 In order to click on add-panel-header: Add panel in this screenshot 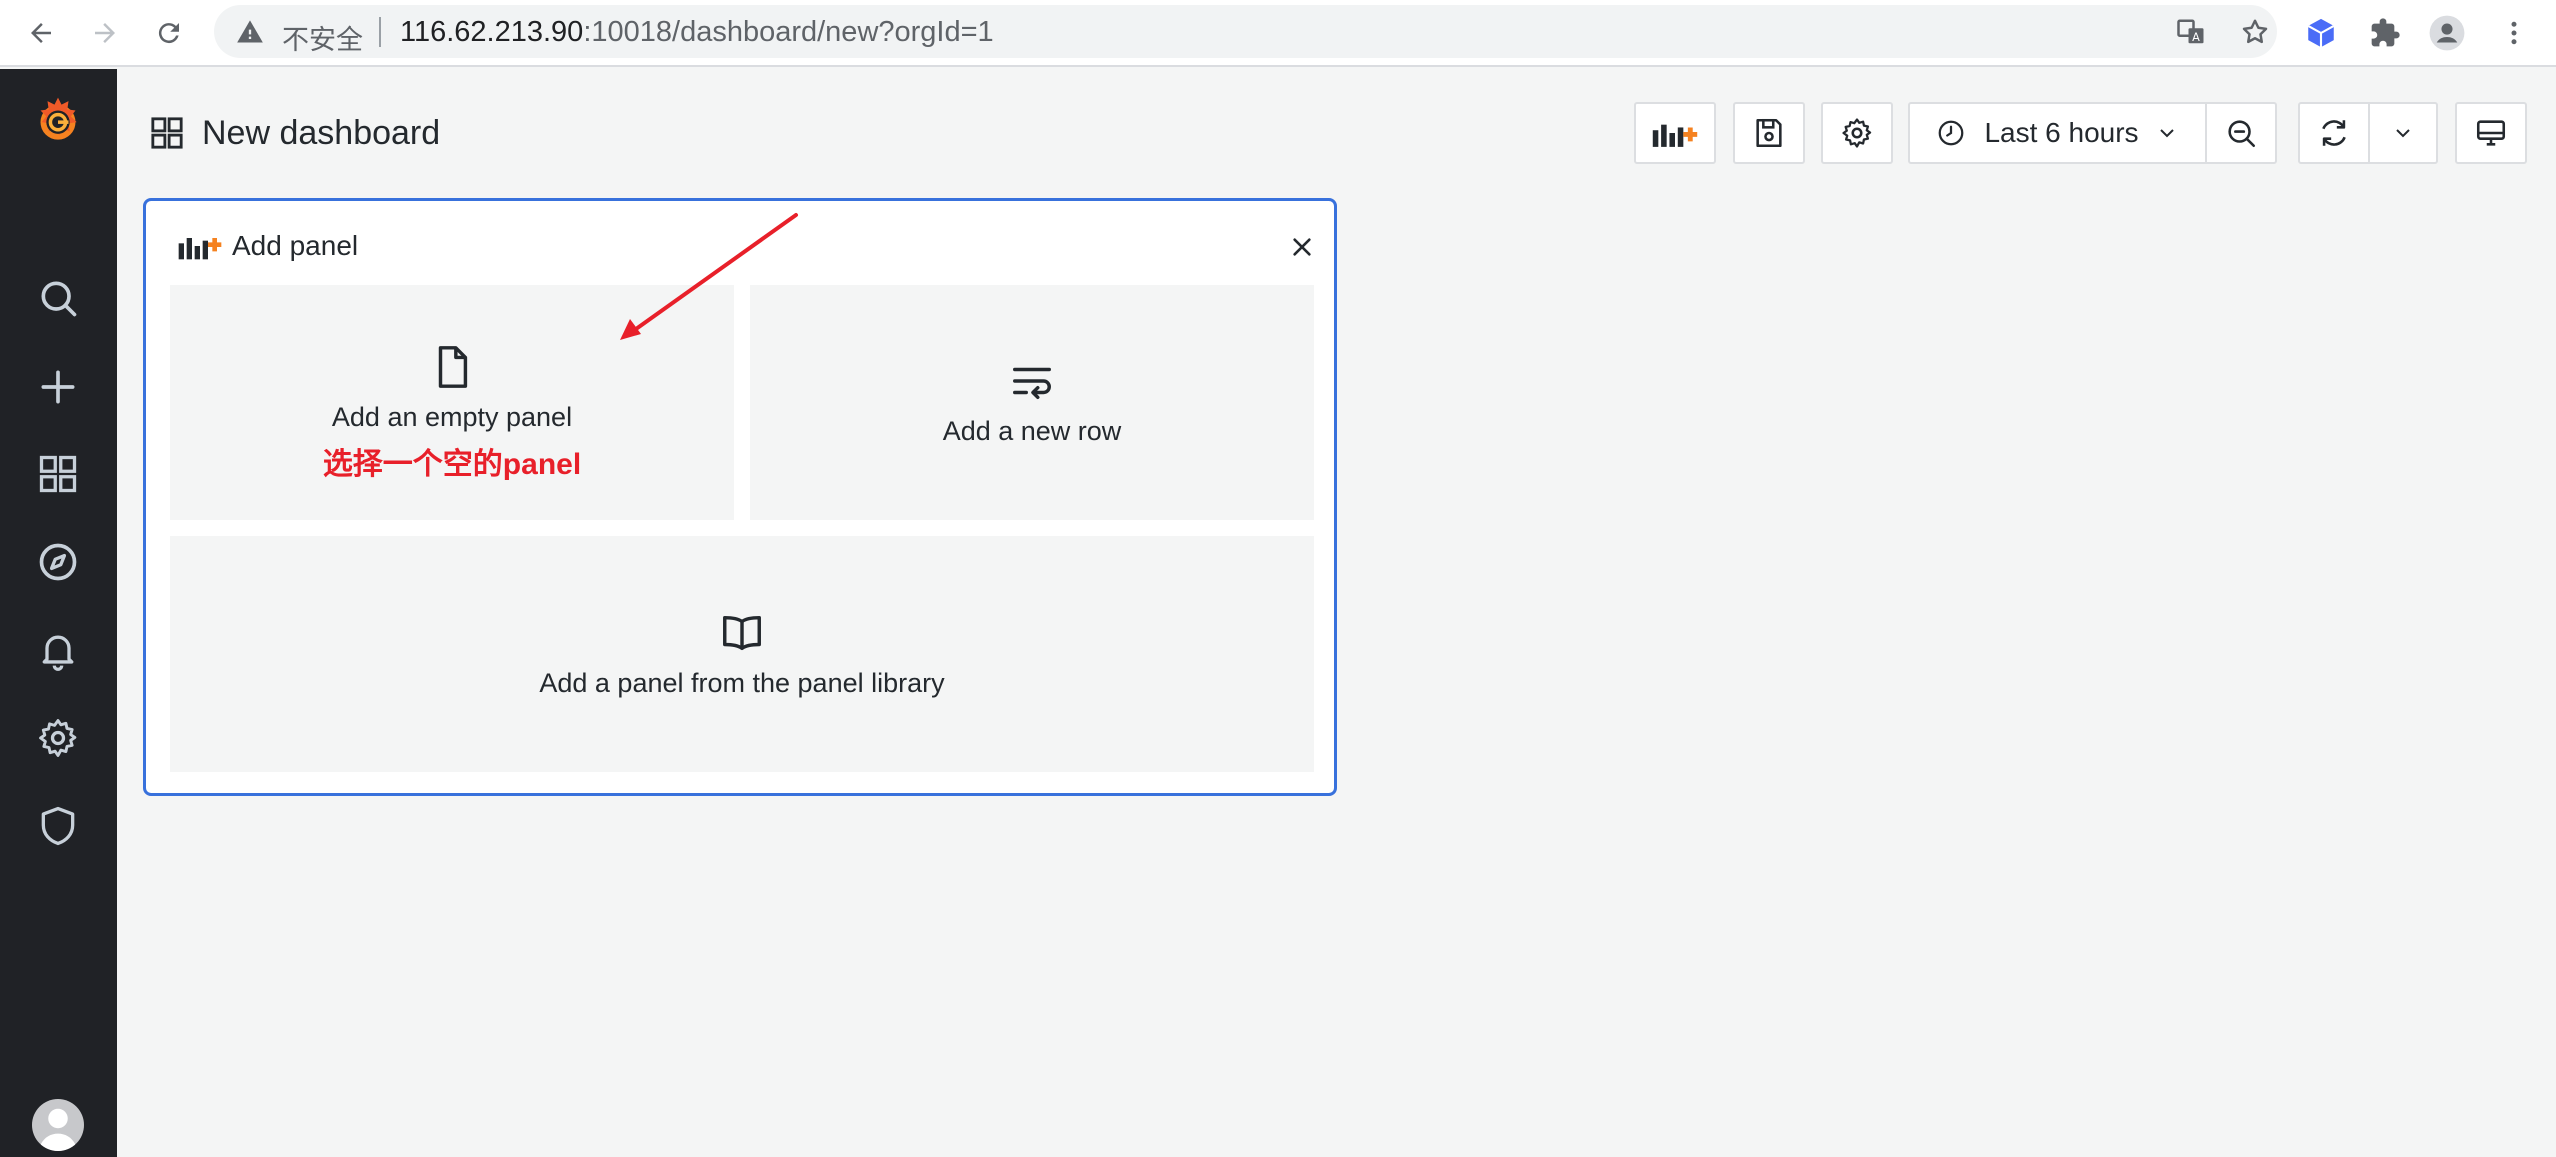, I will do `click(267, 246)`.